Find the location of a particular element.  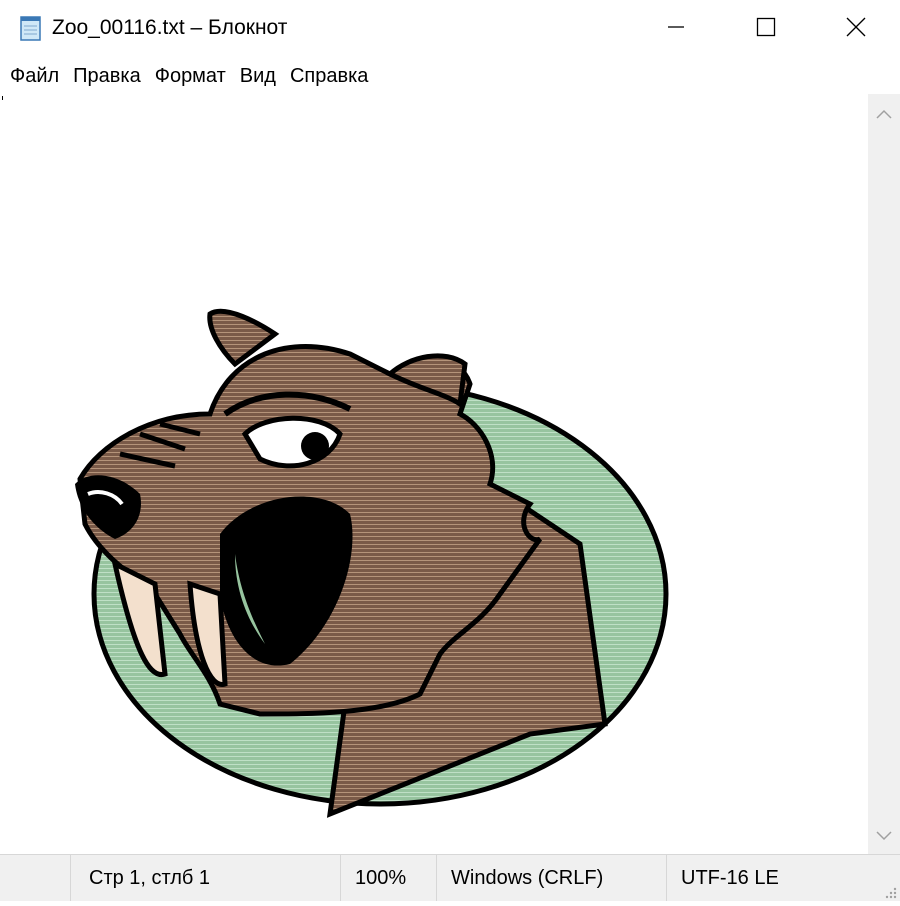

maximize-button is located at coordinates (766, 29).